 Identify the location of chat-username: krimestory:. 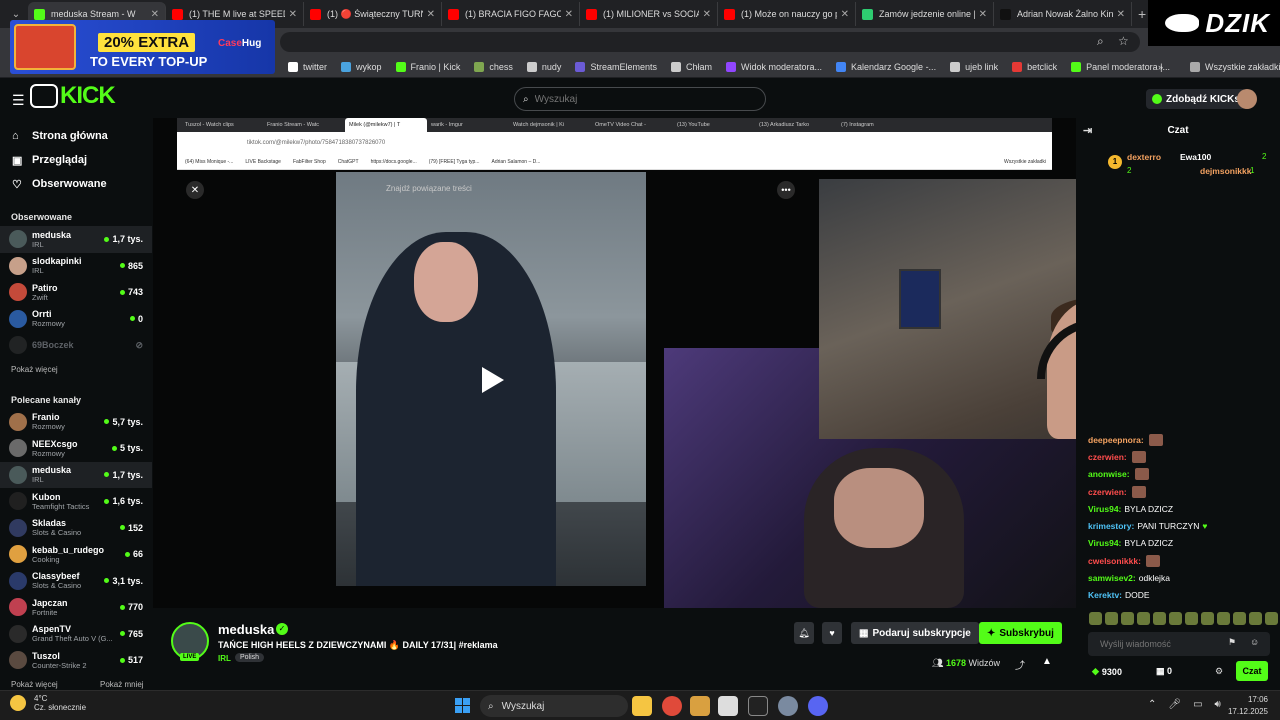
(1111, 526).